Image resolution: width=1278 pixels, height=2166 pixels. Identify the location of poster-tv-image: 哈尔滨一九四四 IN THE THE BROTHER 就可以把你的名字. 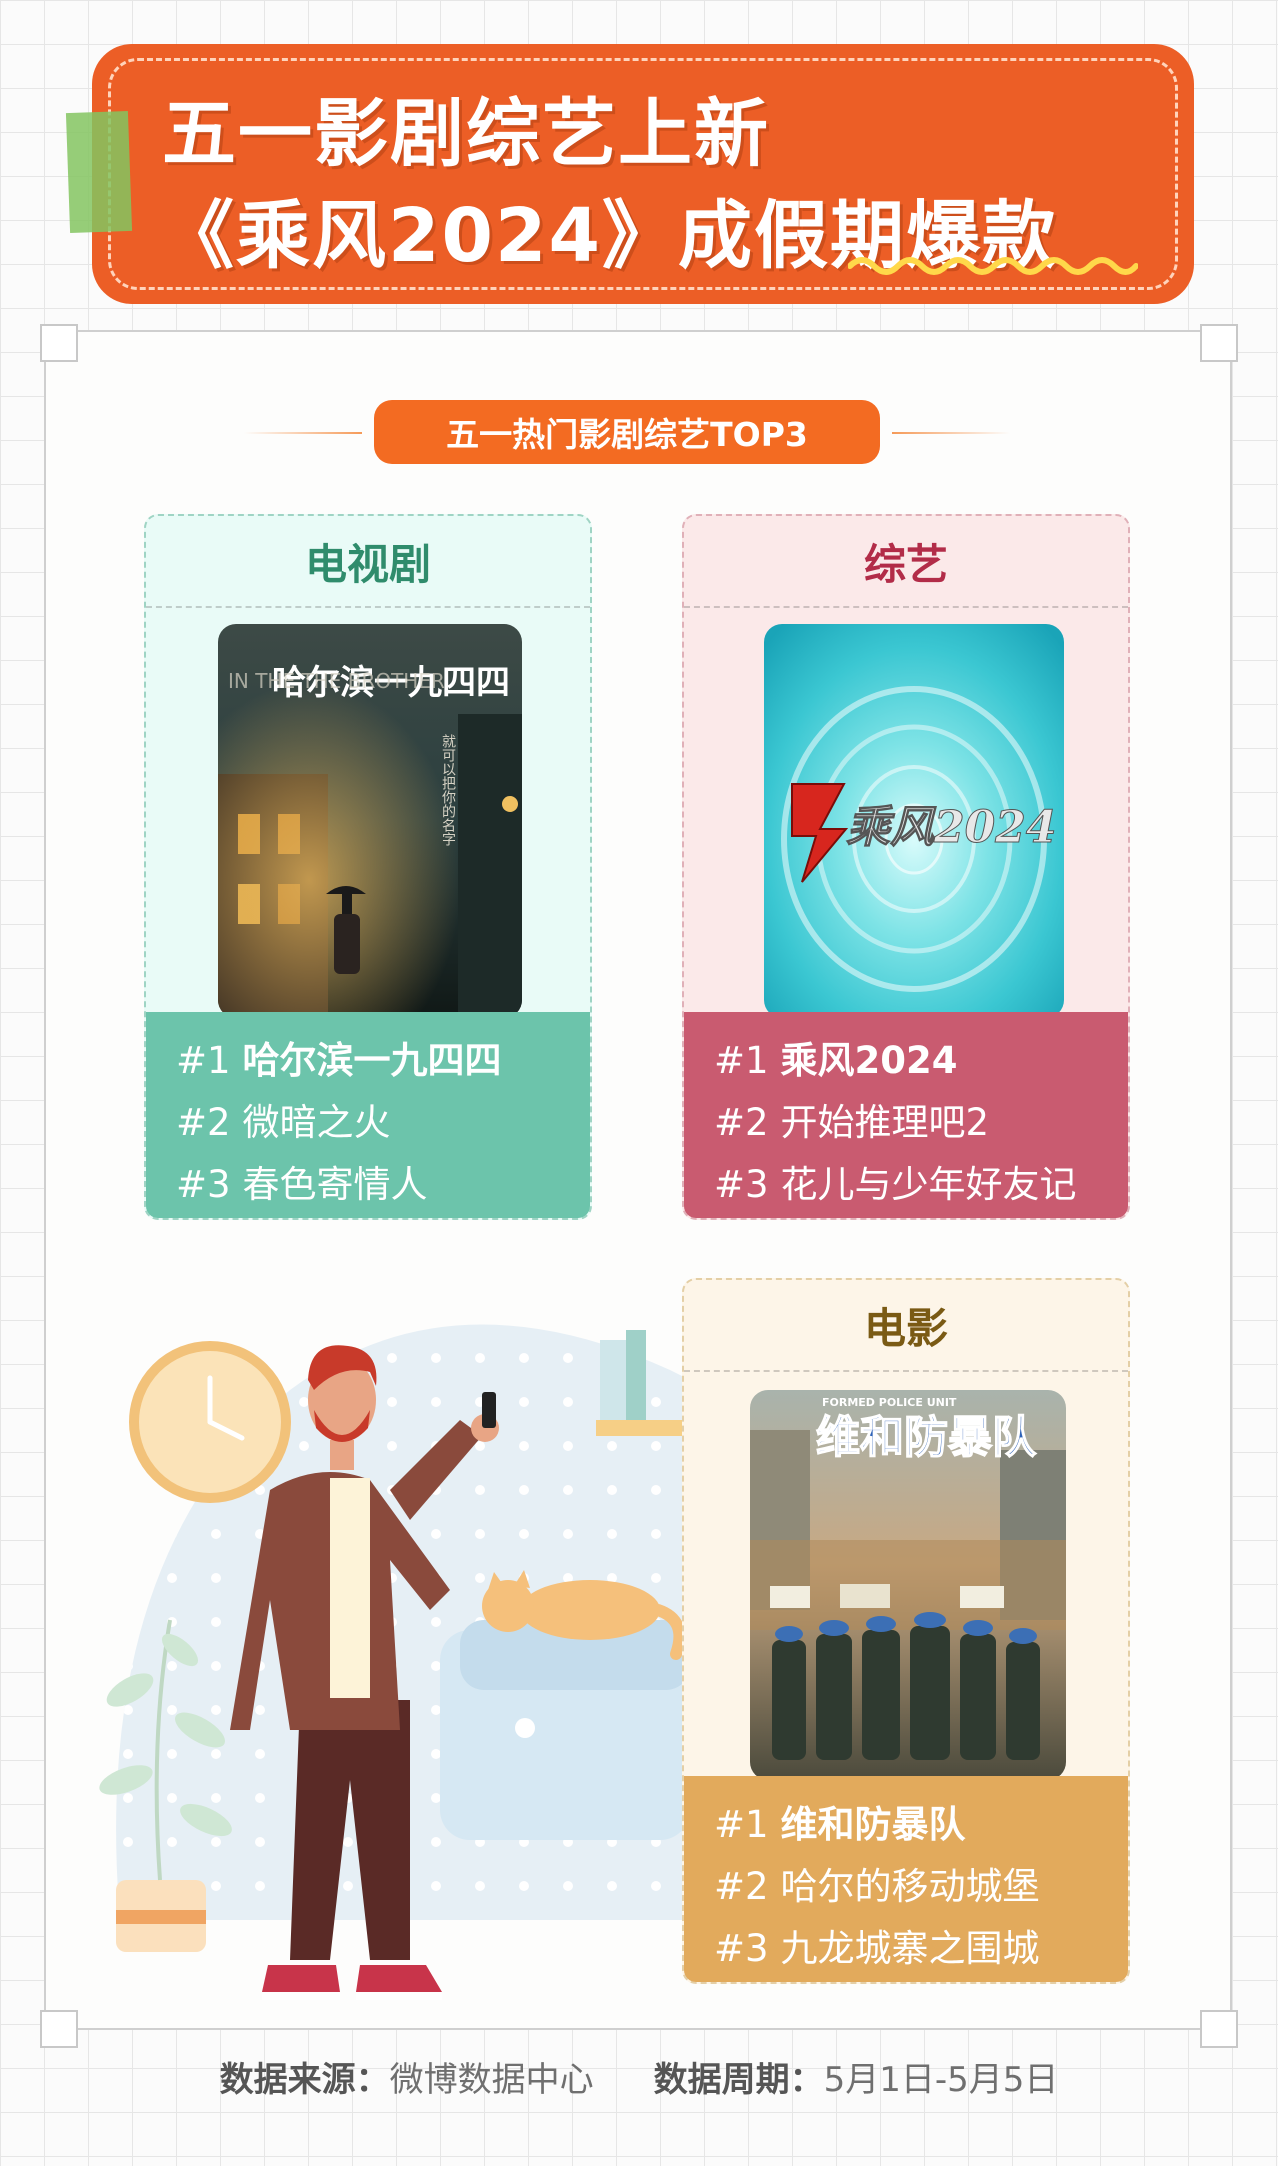
(370, 821).